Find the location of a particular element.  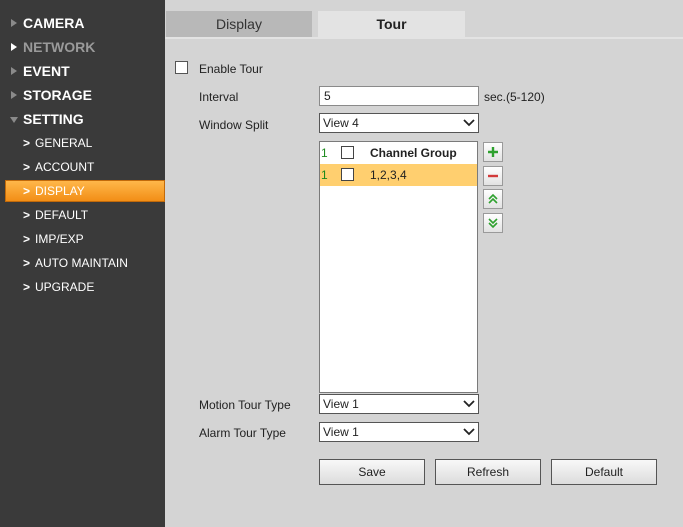

delete-button is located at coordinates (493, 176).